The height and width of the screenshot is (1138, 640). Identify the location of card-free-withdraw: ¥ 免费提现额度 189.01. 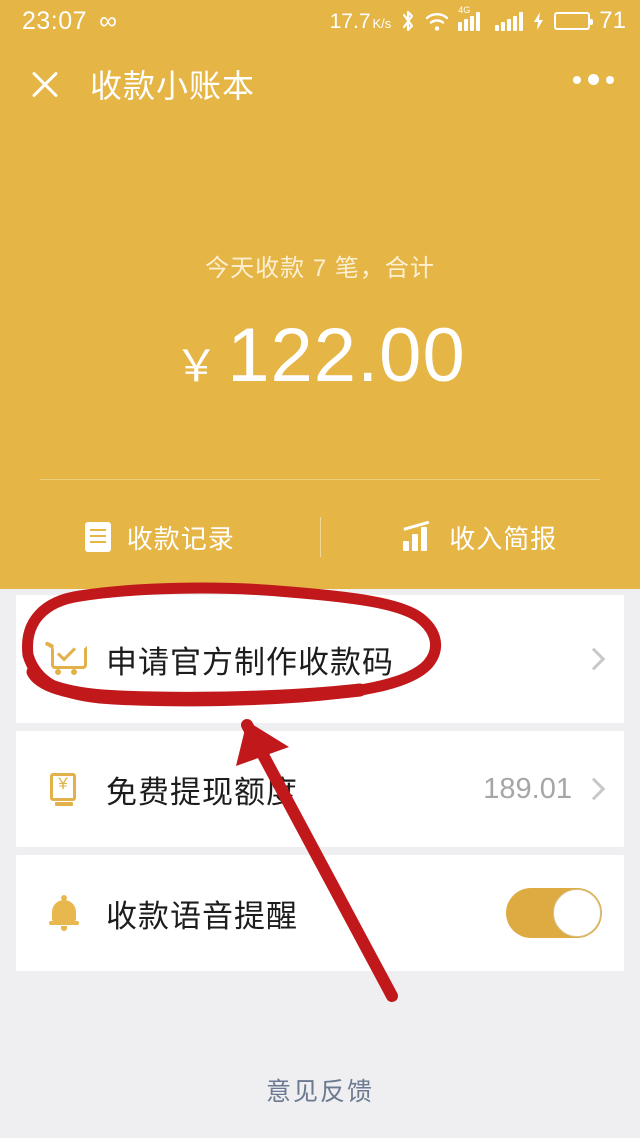
(320, 789).